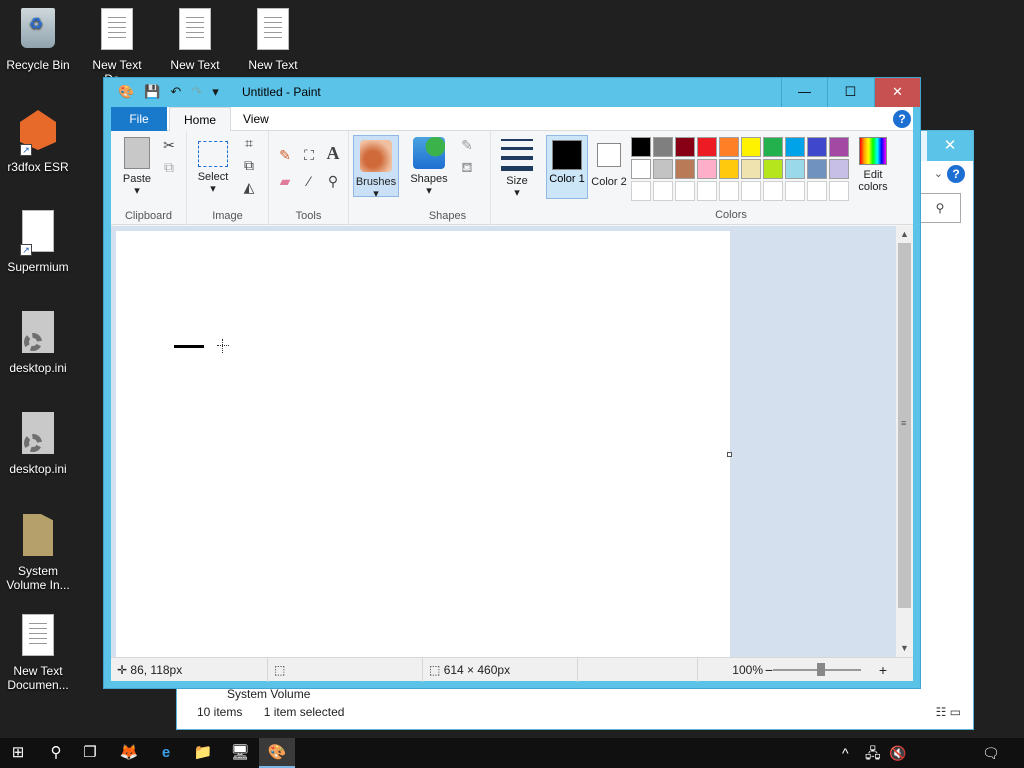 The width and height of the screenshot is (1024, 768). What do you see at coordinates (196, 92) in the screenshot?
I see `redo-icon: ↷` at bounding box center [196, 92].